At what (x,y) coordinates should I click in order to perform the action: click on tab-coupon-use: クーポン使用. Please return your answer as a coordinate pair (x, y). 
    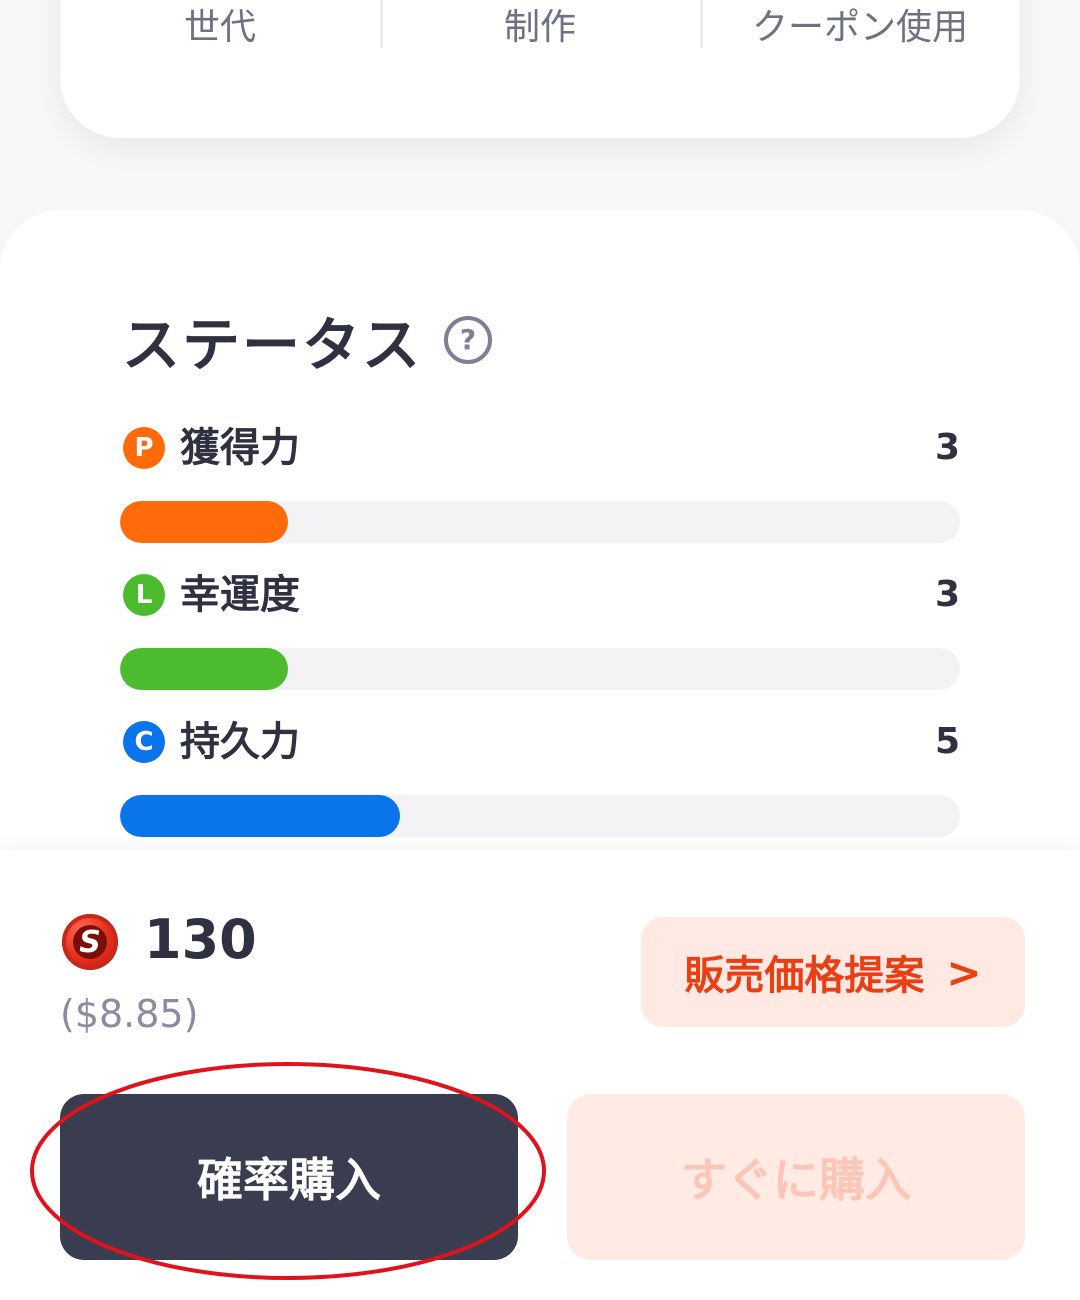
    Looking at the image, I should click on (860, 24).